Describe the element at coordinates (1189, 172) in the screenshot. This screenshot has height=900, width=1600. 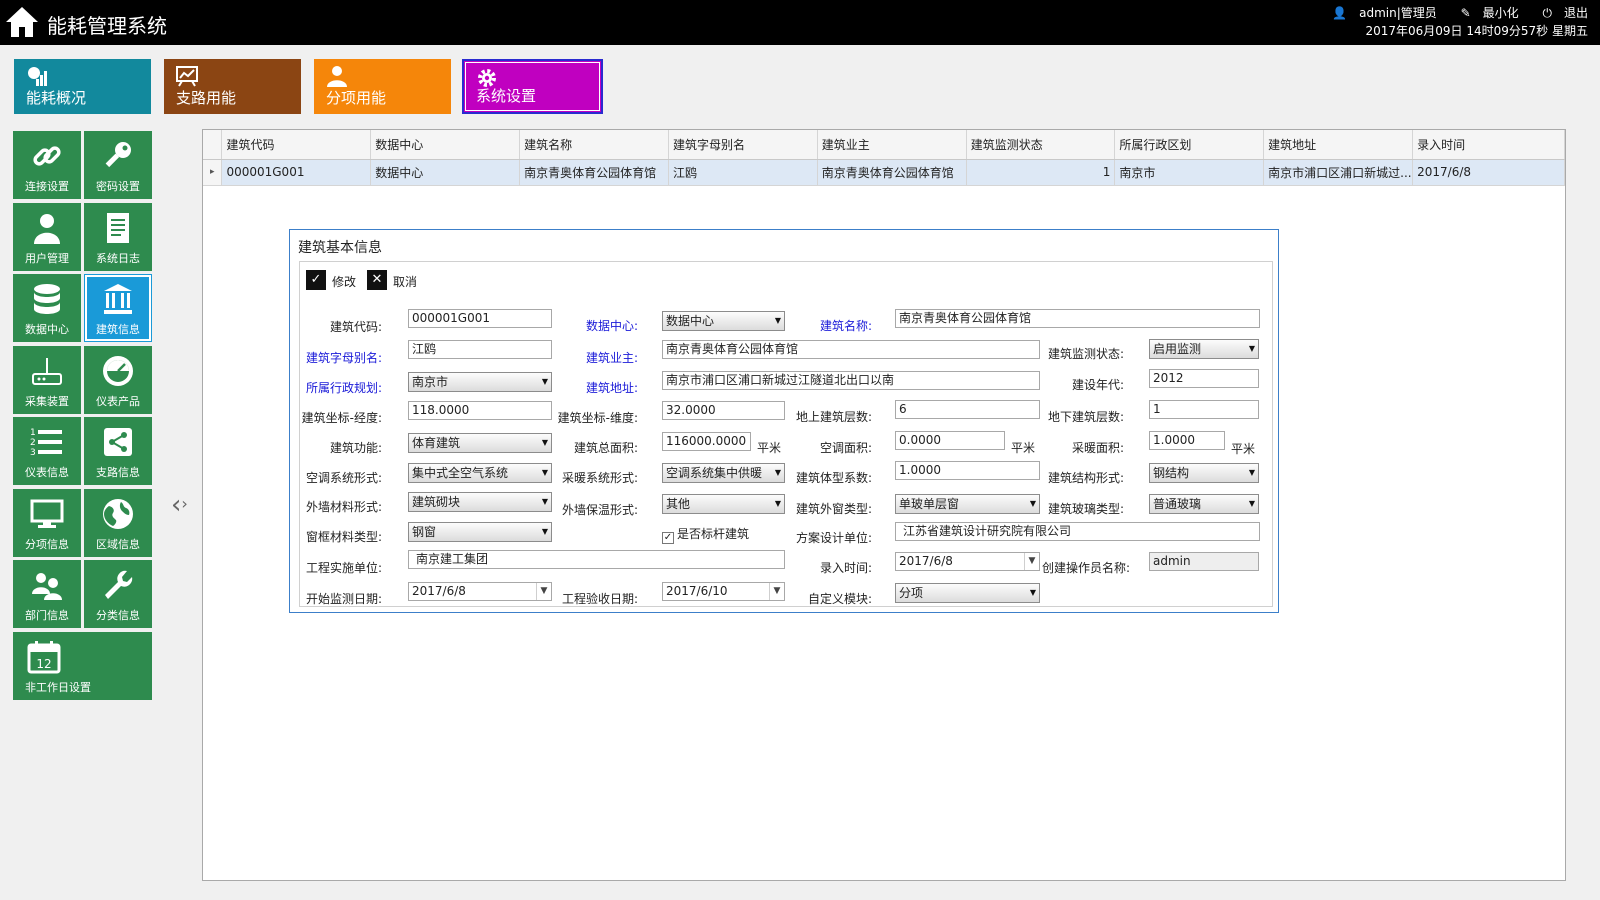
I see `table-cell: 南京市` at that location.